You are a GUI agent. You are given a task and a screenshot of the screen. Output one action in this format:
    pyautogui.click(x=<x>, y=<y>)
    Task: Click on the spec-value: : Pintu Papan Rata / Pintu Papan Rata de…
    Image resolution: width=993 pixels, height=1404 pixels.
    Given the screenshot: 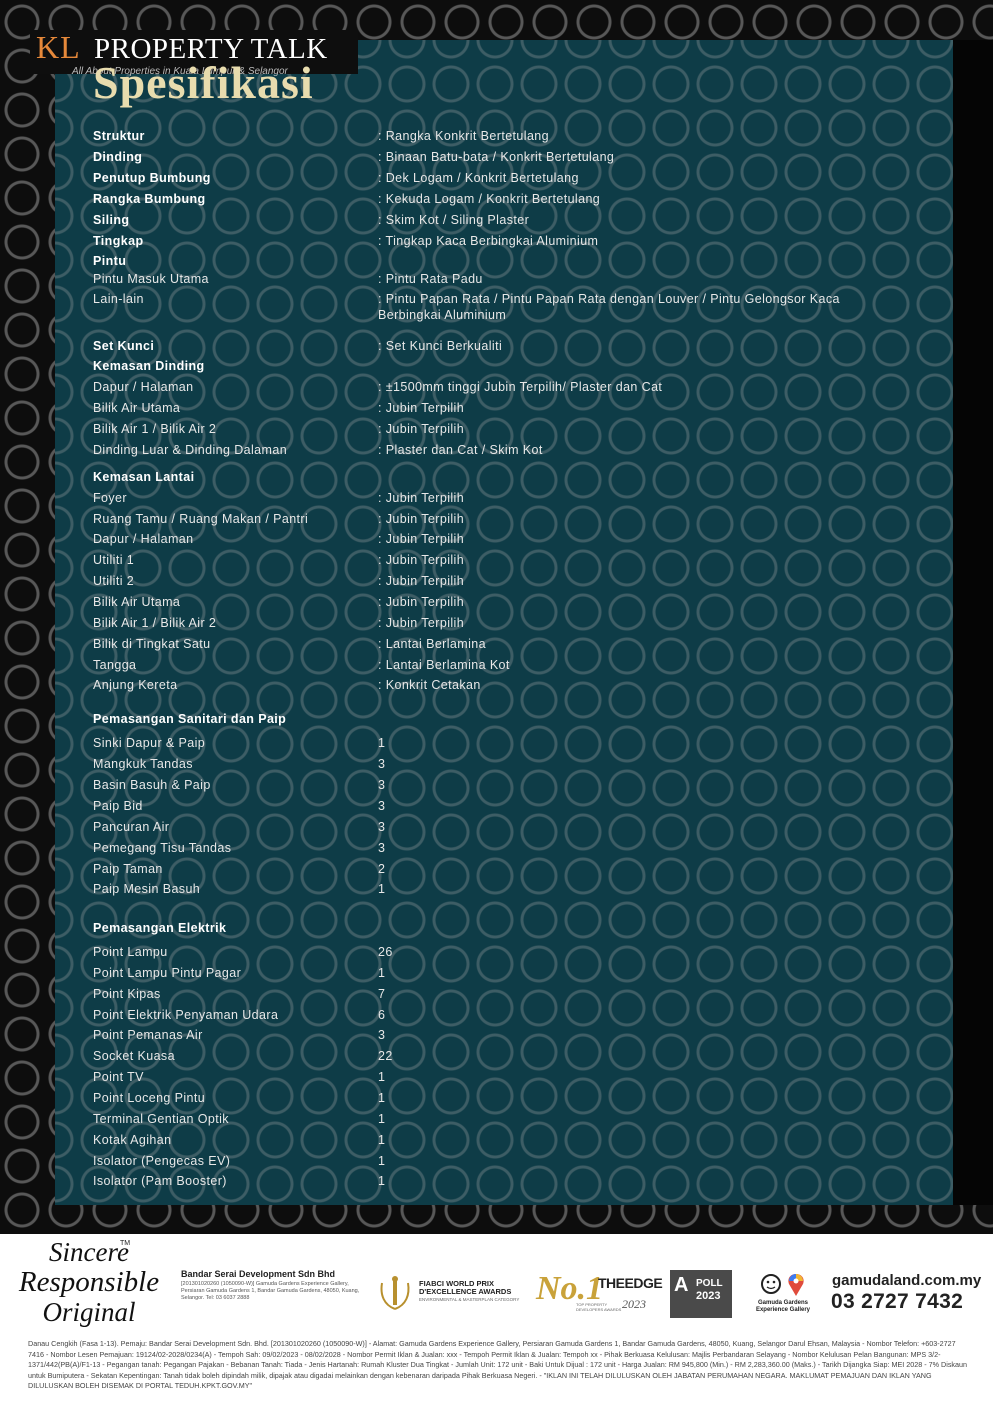 What is the action you would take?
    pyautogui.click(x=609, y=307)
    